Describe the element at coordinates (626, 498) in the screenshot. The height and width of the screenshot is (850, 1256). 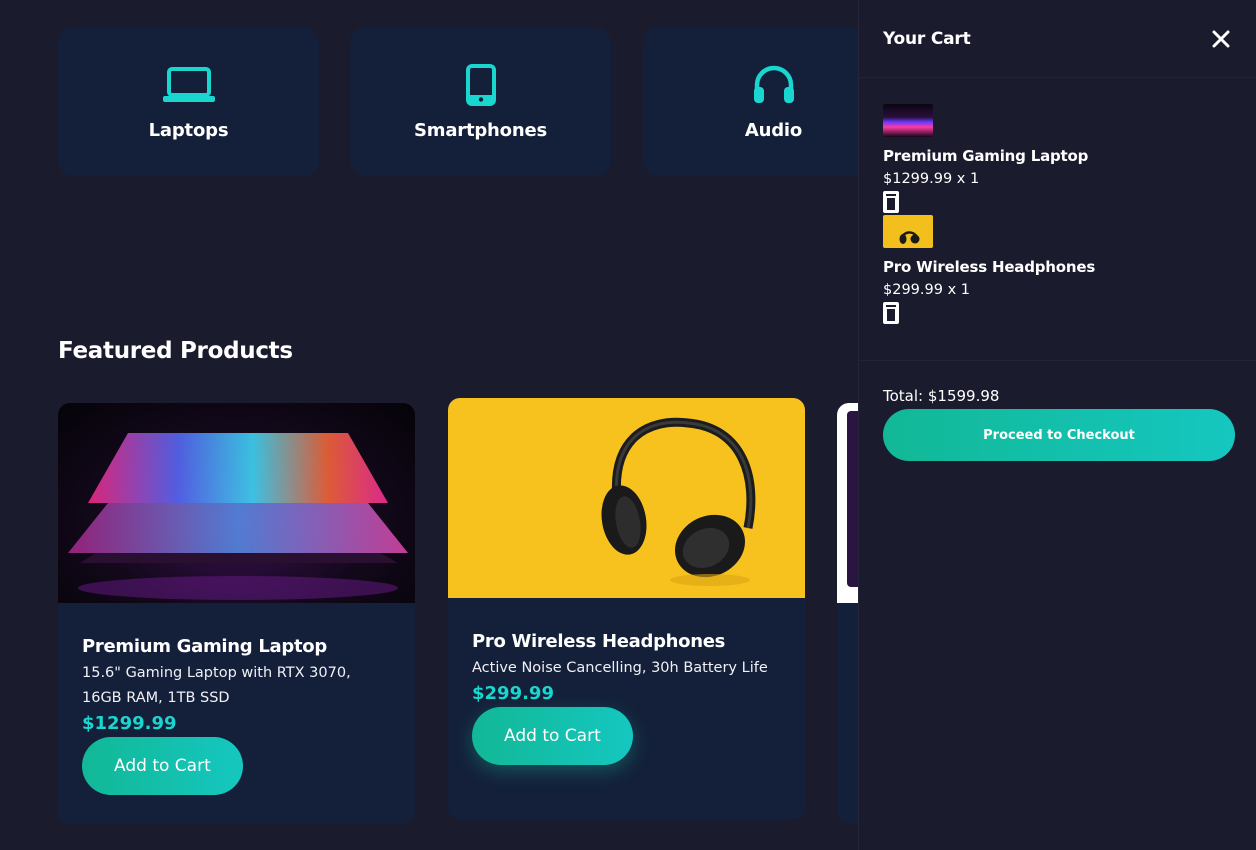
I see `product-image-headphones` at that location.